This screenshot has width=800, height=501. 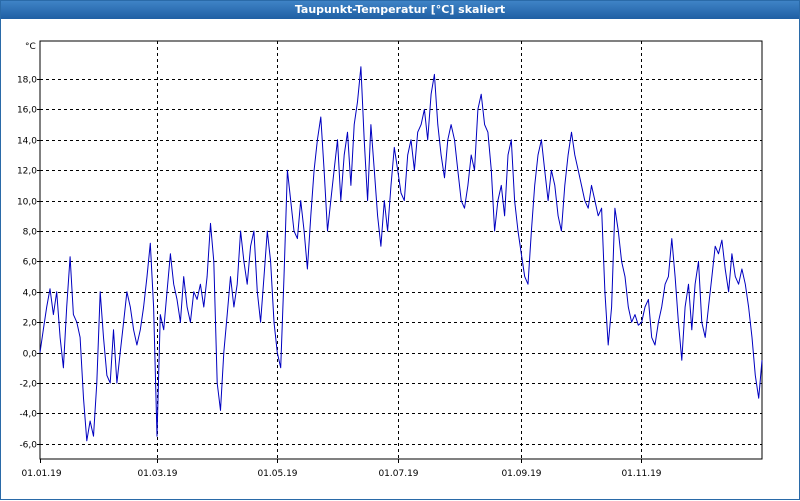 I want to click on y-tick-label: 4,0, so click(x=30, y=294).